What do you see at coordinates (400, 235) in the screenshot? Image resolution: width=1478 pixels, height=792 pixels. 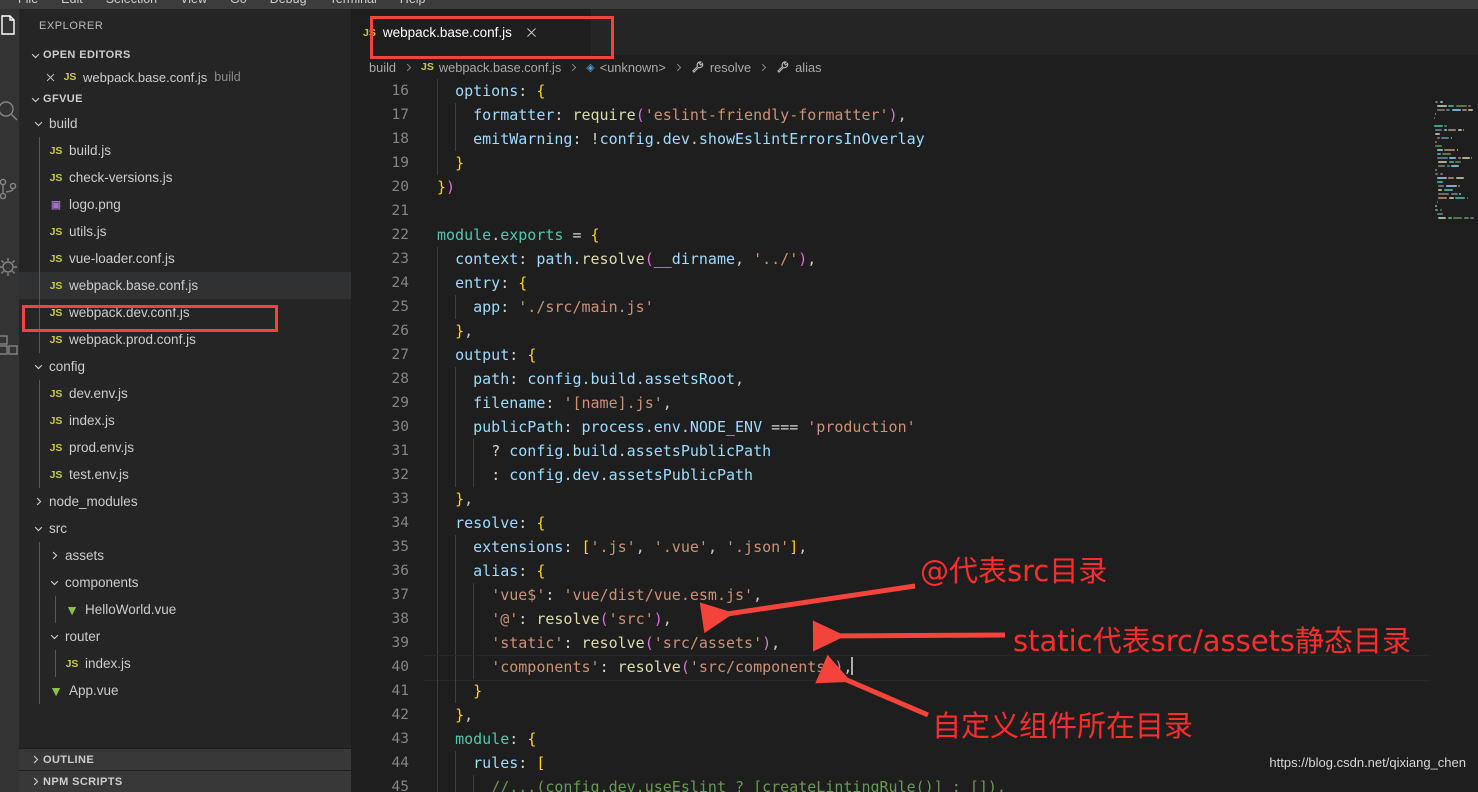 I see `line-number: 22` at bounding box center [400, 235].